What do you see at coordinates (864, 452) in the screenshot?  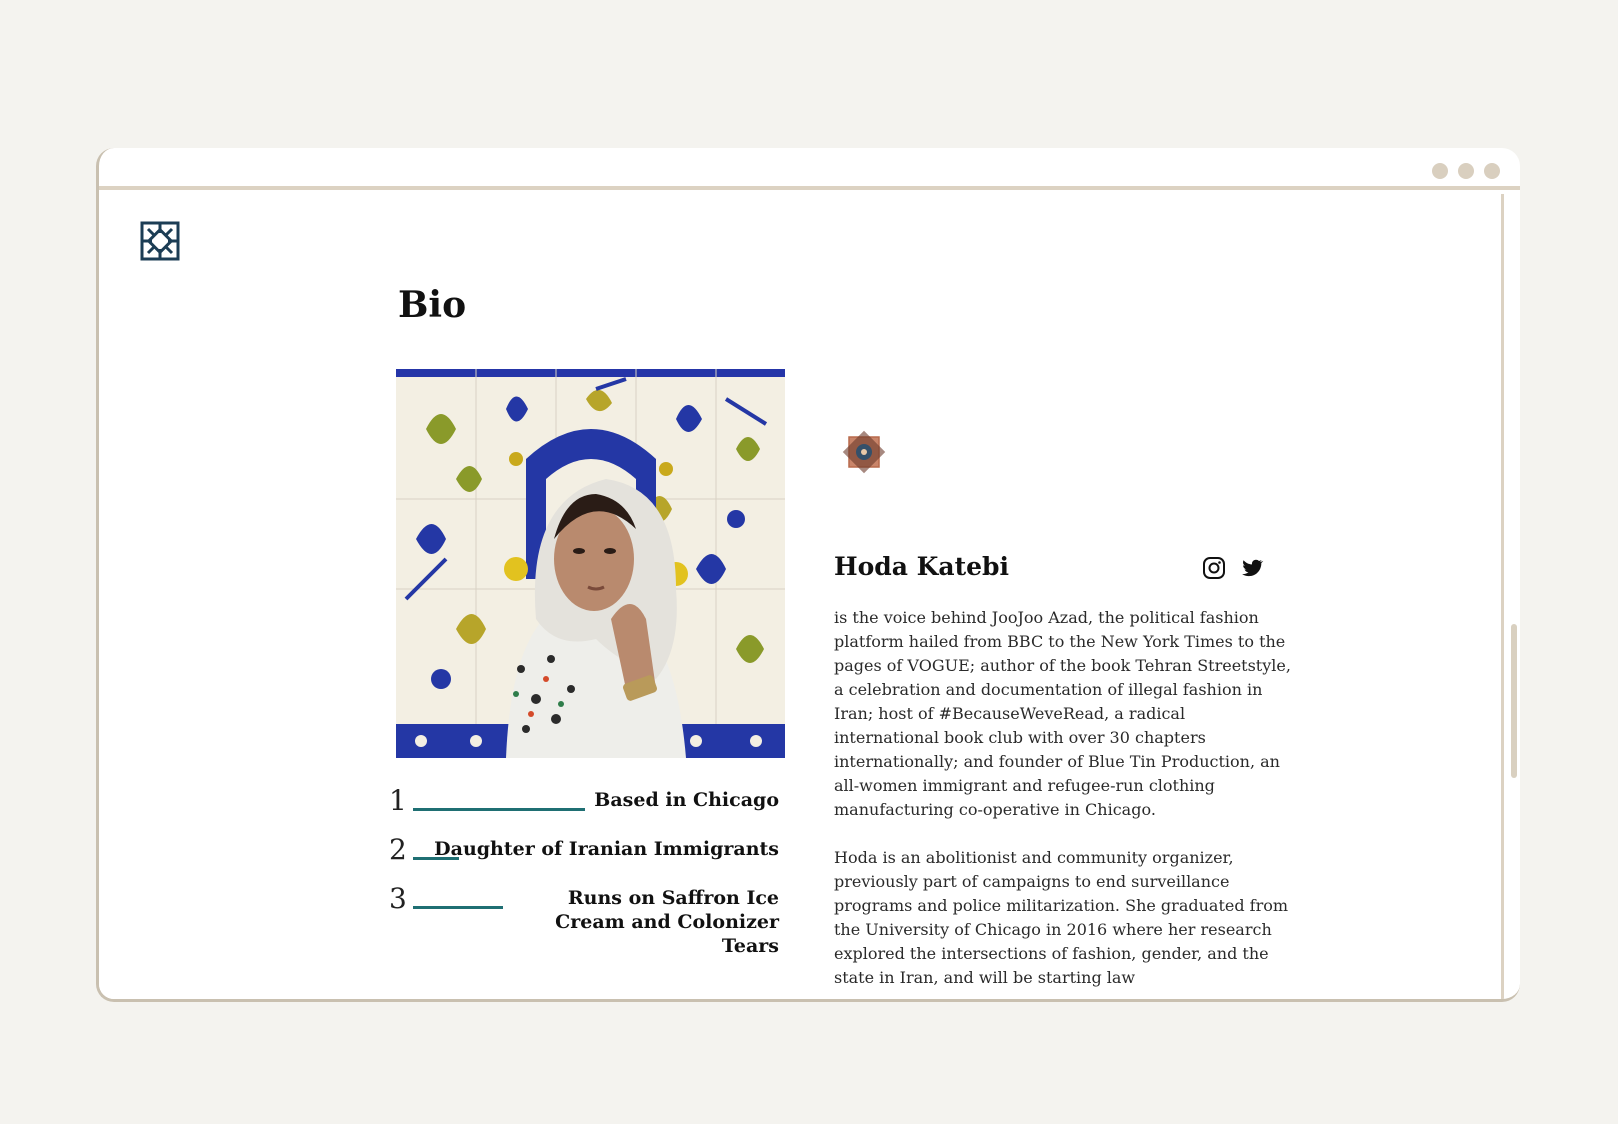 I see `star-tile-icon` at bounding box center [864, 452].